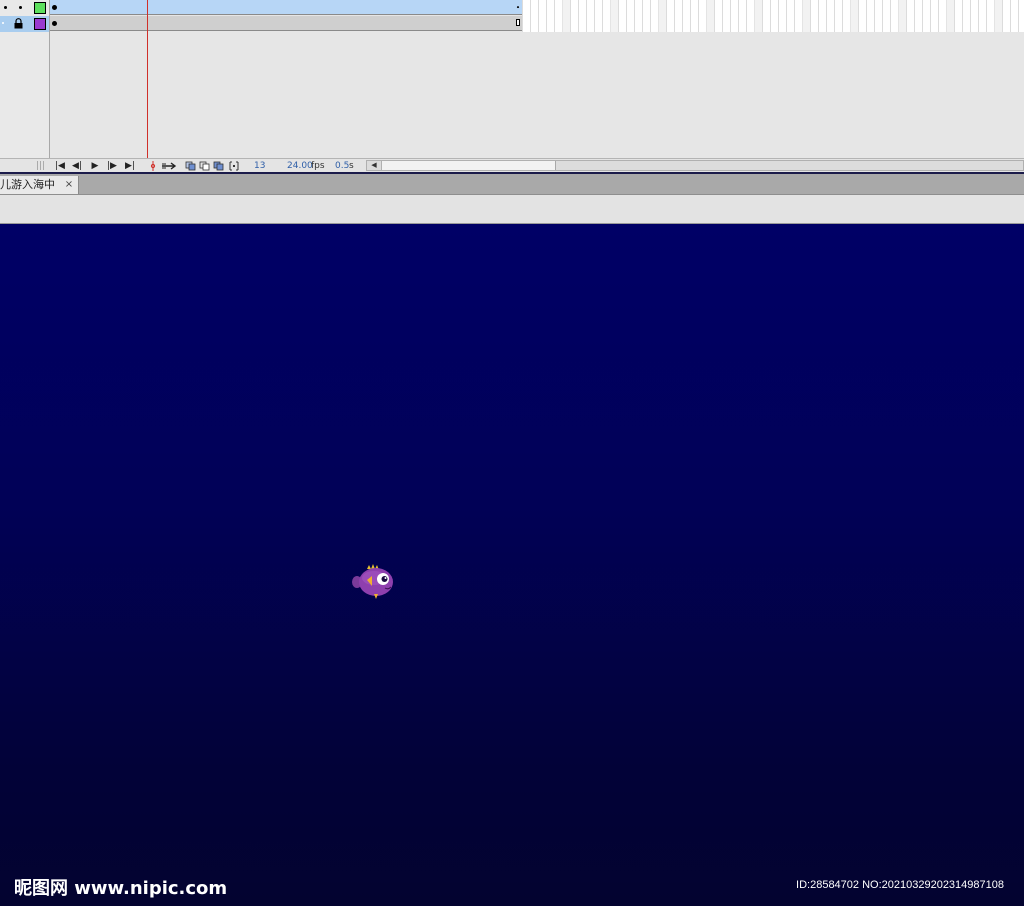 The image size is (1024, 906). What do you see at coordinates (900, 885) in the screenshot?
I see `watermark-id: ID:28584702 NO:20210329202314987108` at bounding box center [900, 885].